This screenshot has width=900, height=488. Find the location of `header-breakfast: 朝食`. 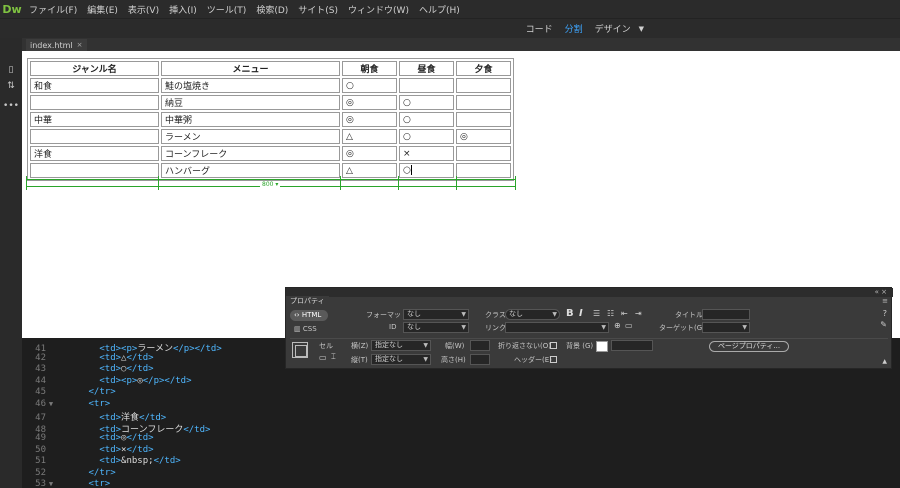

header-breakfast: 朝食 is located at coordinates (369, 68).